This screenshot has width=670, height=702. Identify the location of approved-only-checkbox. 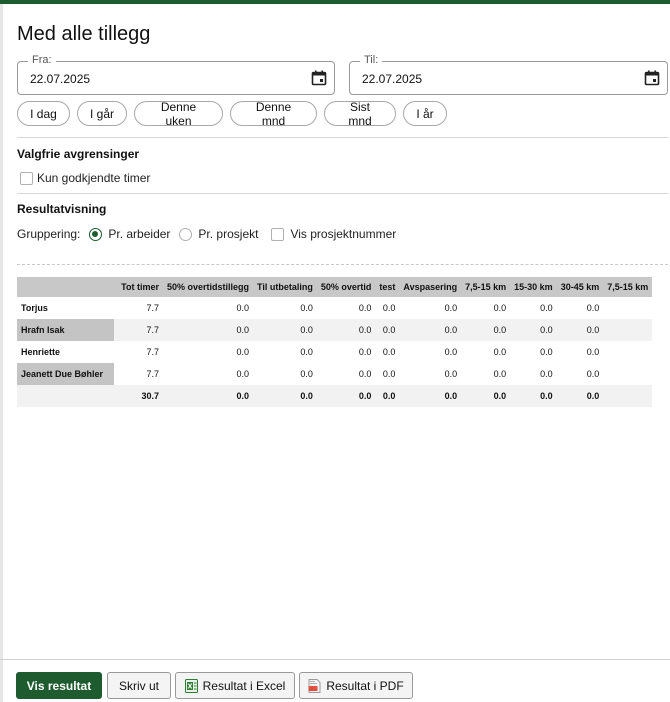
(26, 178).